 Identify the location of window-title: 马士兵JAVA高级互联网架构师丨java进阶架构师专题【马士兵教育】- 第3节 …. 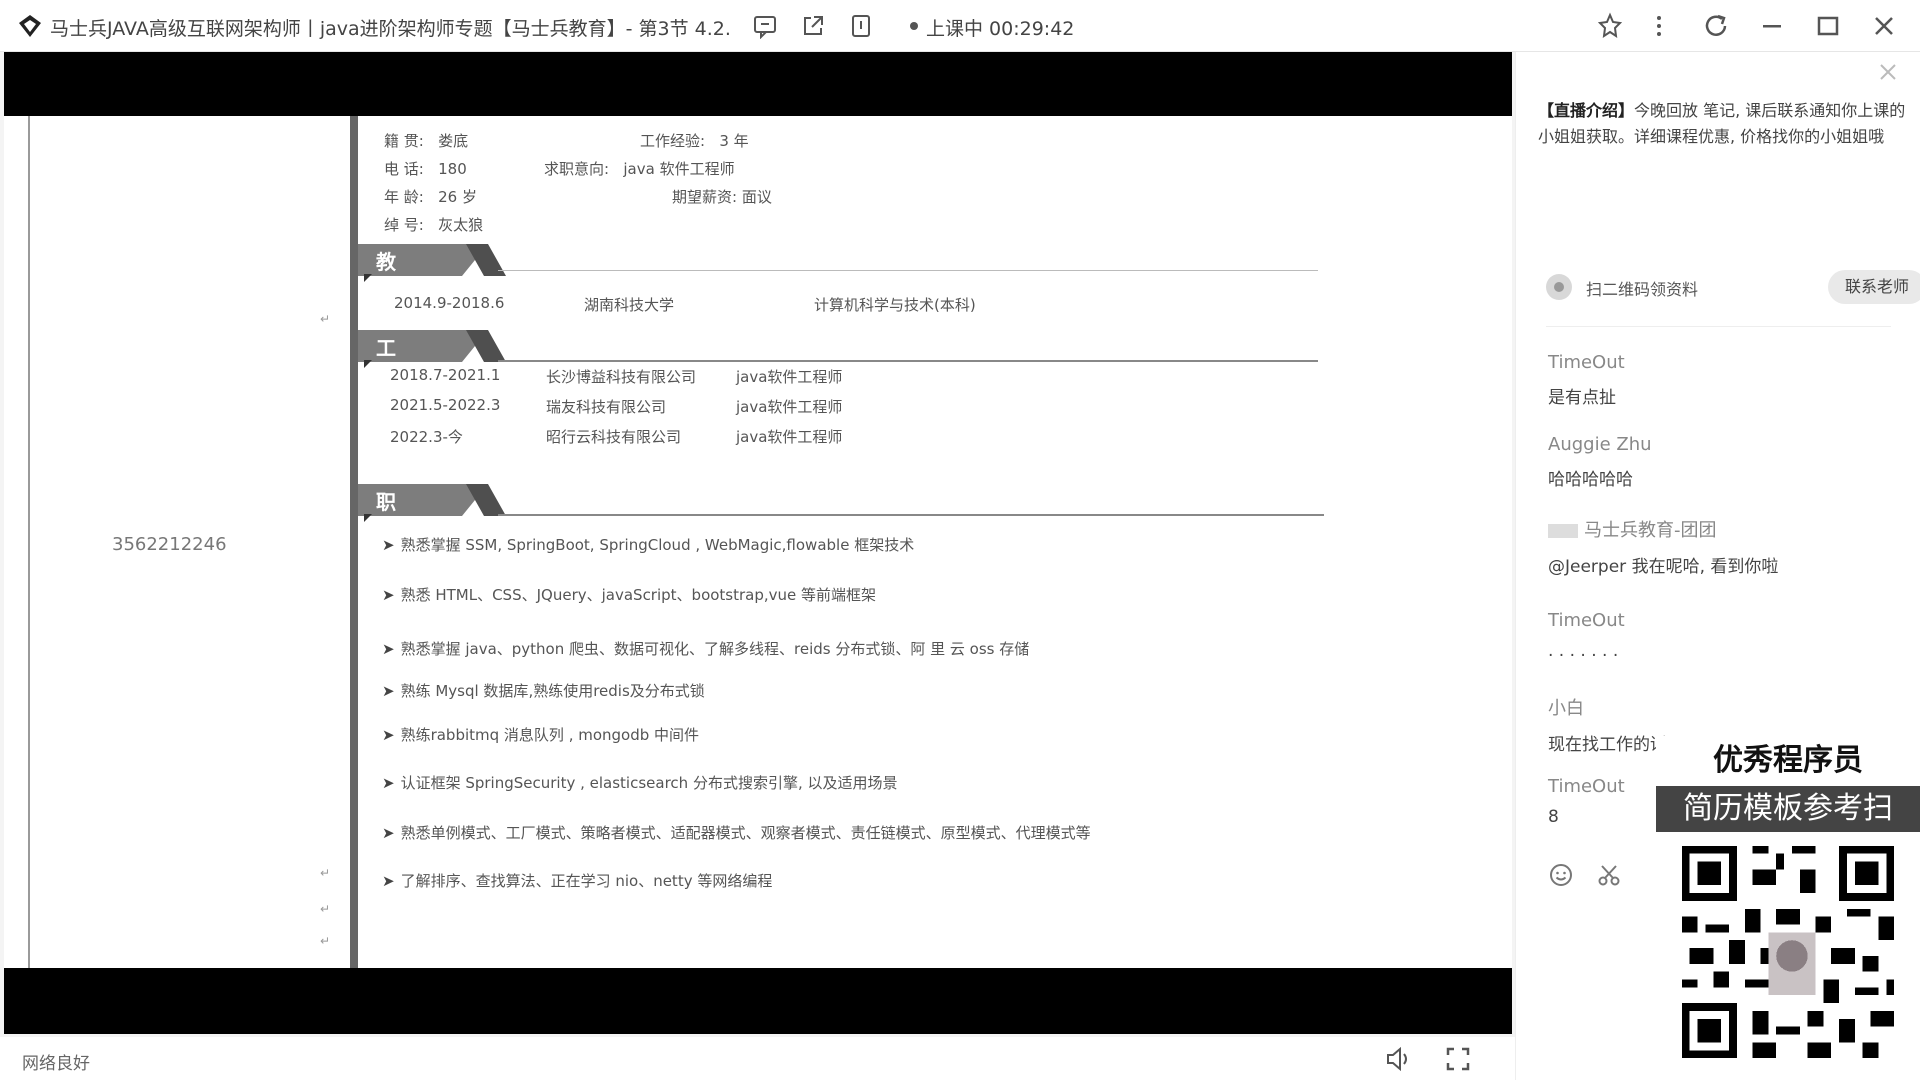
(390, 29).